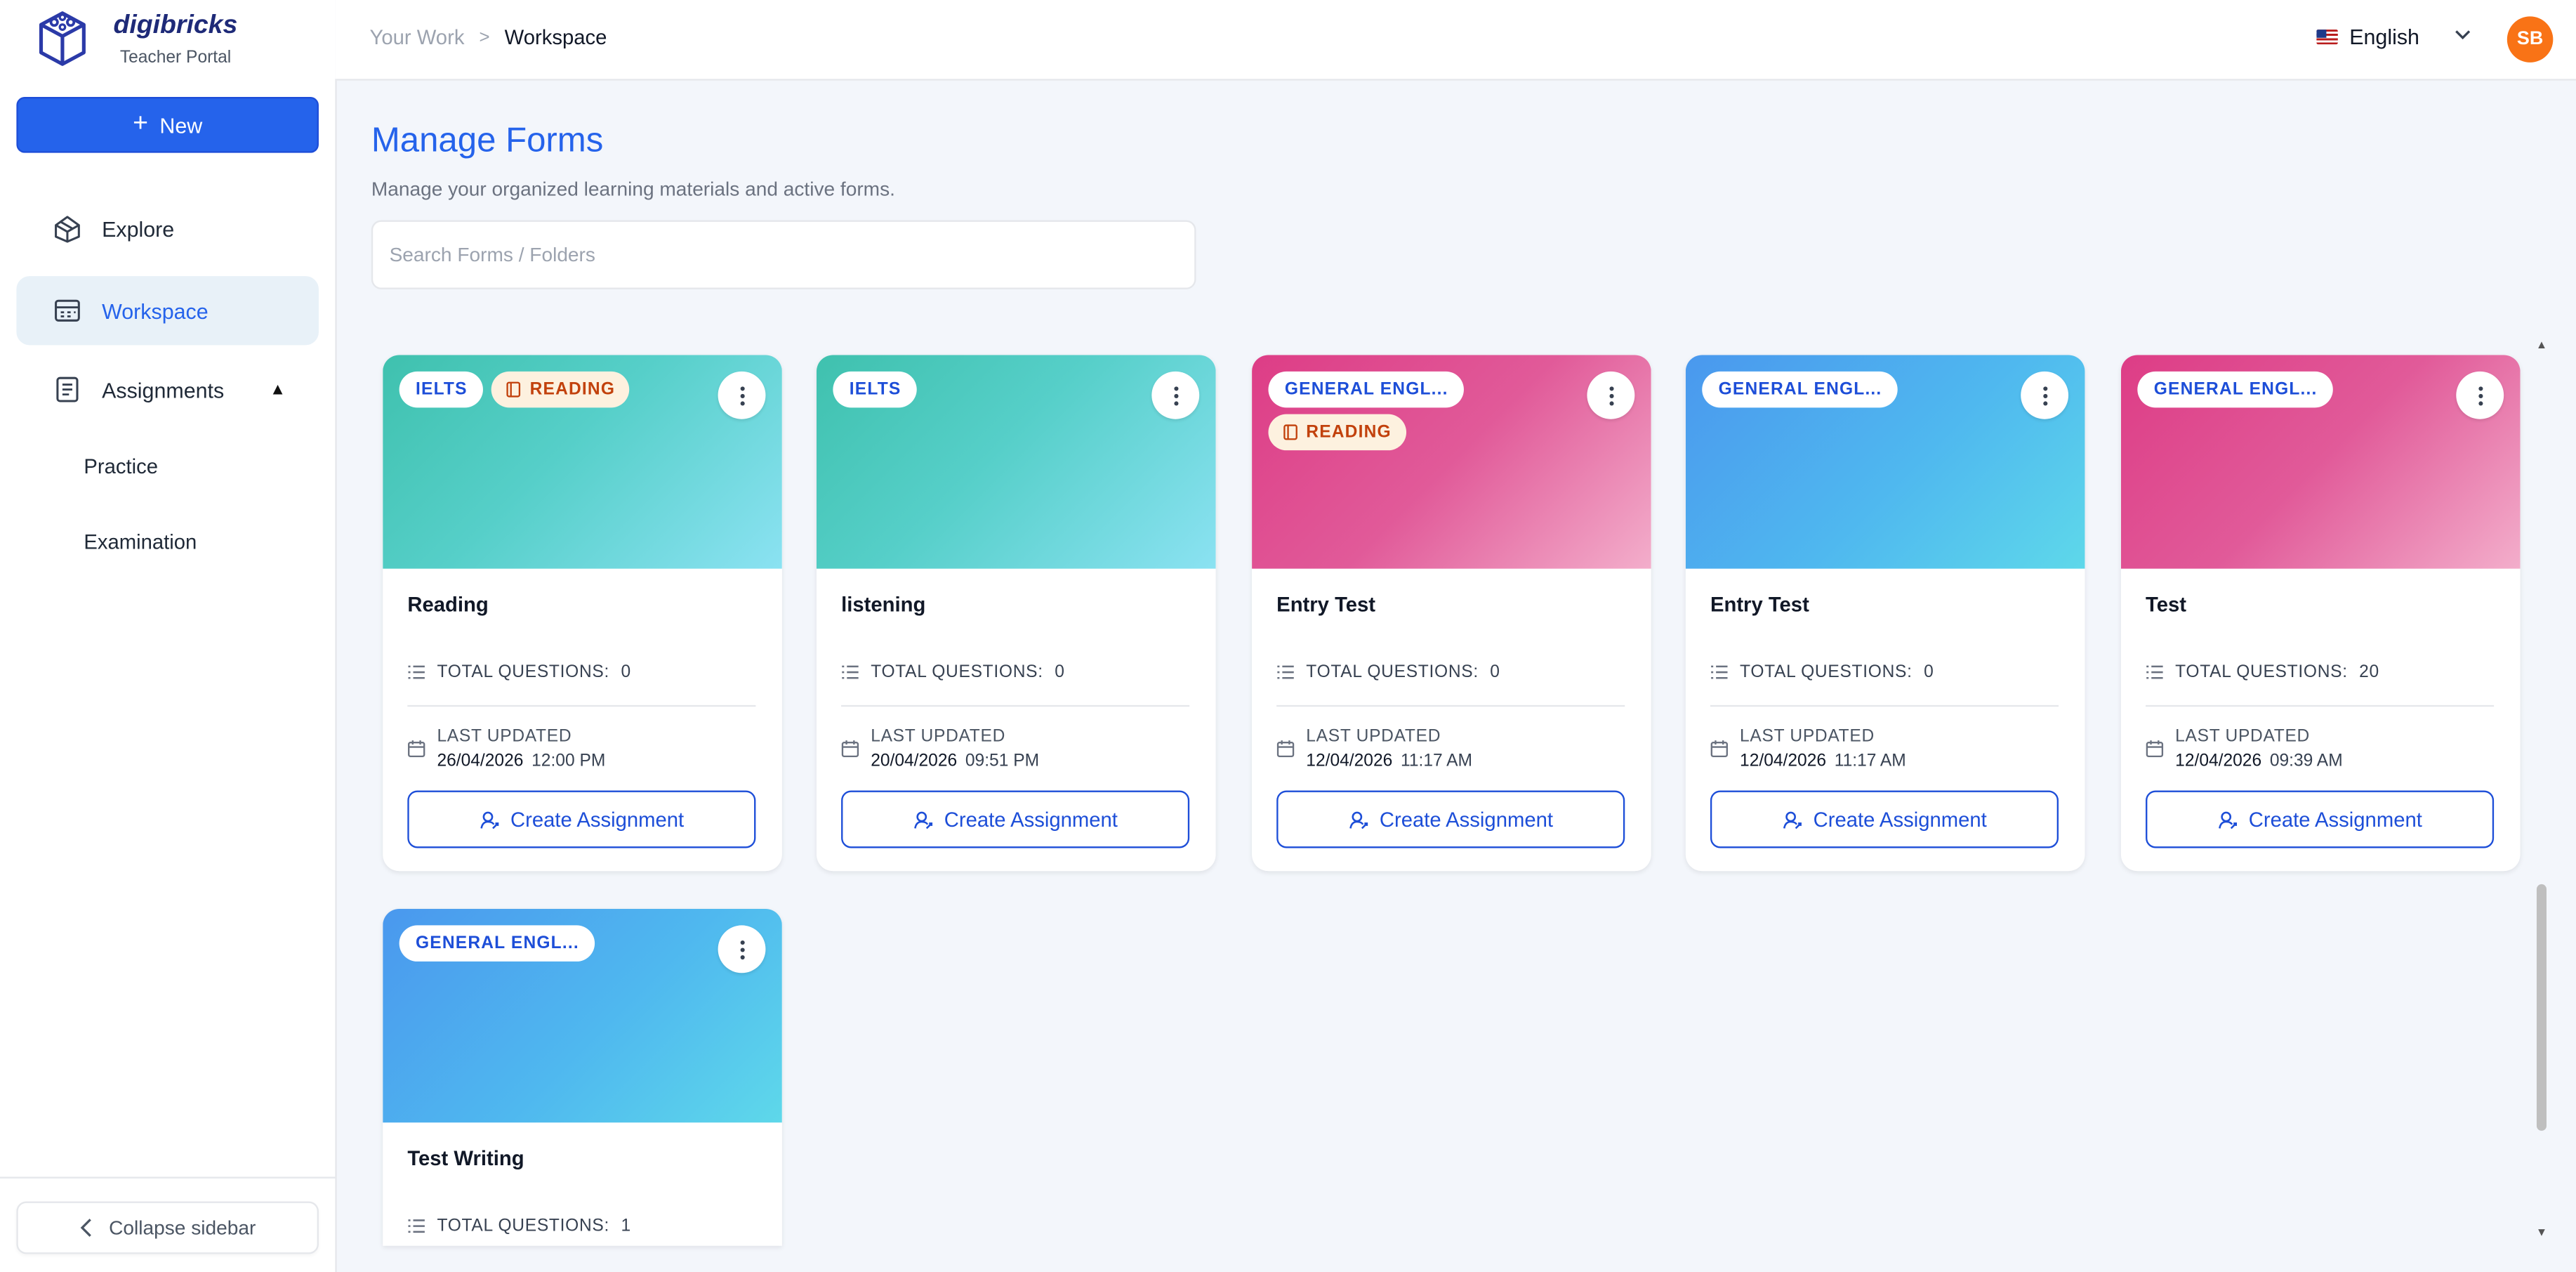 The height and width of the screenshot is (1272, 2576). Describe the element at coordinates (278, 390) in the screenshot. I see `caret-up-icon: ▲` at that location.